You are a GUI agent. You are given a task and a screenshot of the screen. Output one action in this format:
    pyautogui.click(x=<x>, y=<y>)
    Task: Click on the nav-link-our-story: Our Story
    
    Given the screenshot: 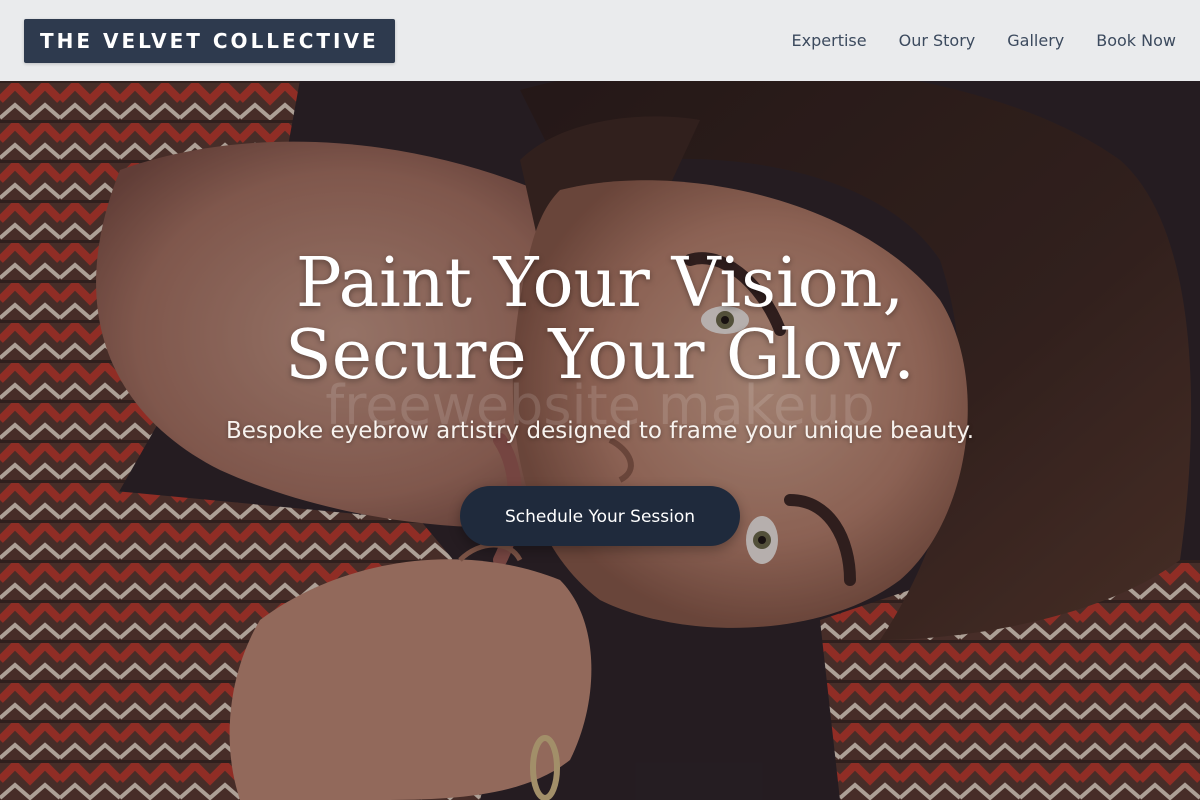 What is the action you would take?
    pyautogui.click(x=937, y=40)
    